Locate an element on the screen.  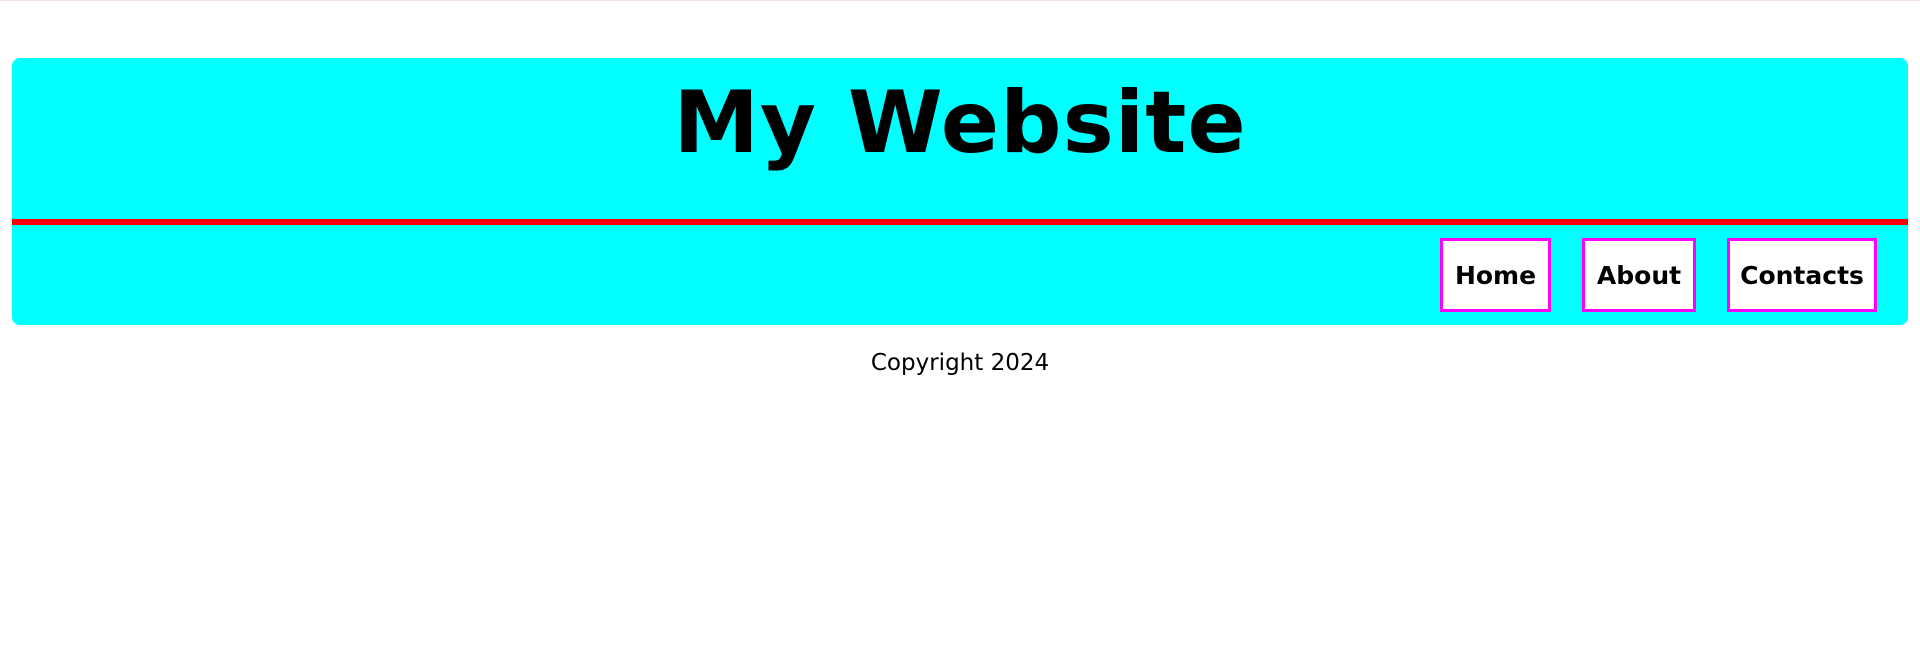
header-divider is located at coordinates (960, 222).